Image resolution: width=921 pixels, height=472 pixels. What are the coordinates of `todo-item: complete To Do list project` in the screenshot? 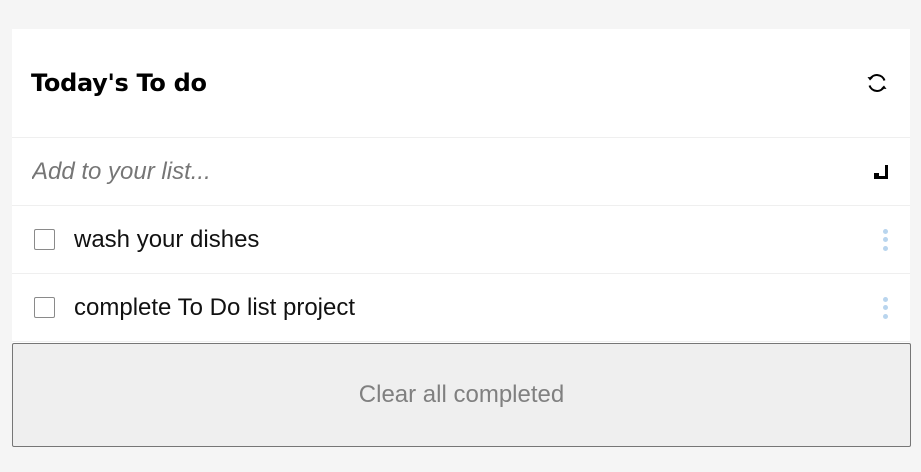 It's located at (461, 308).